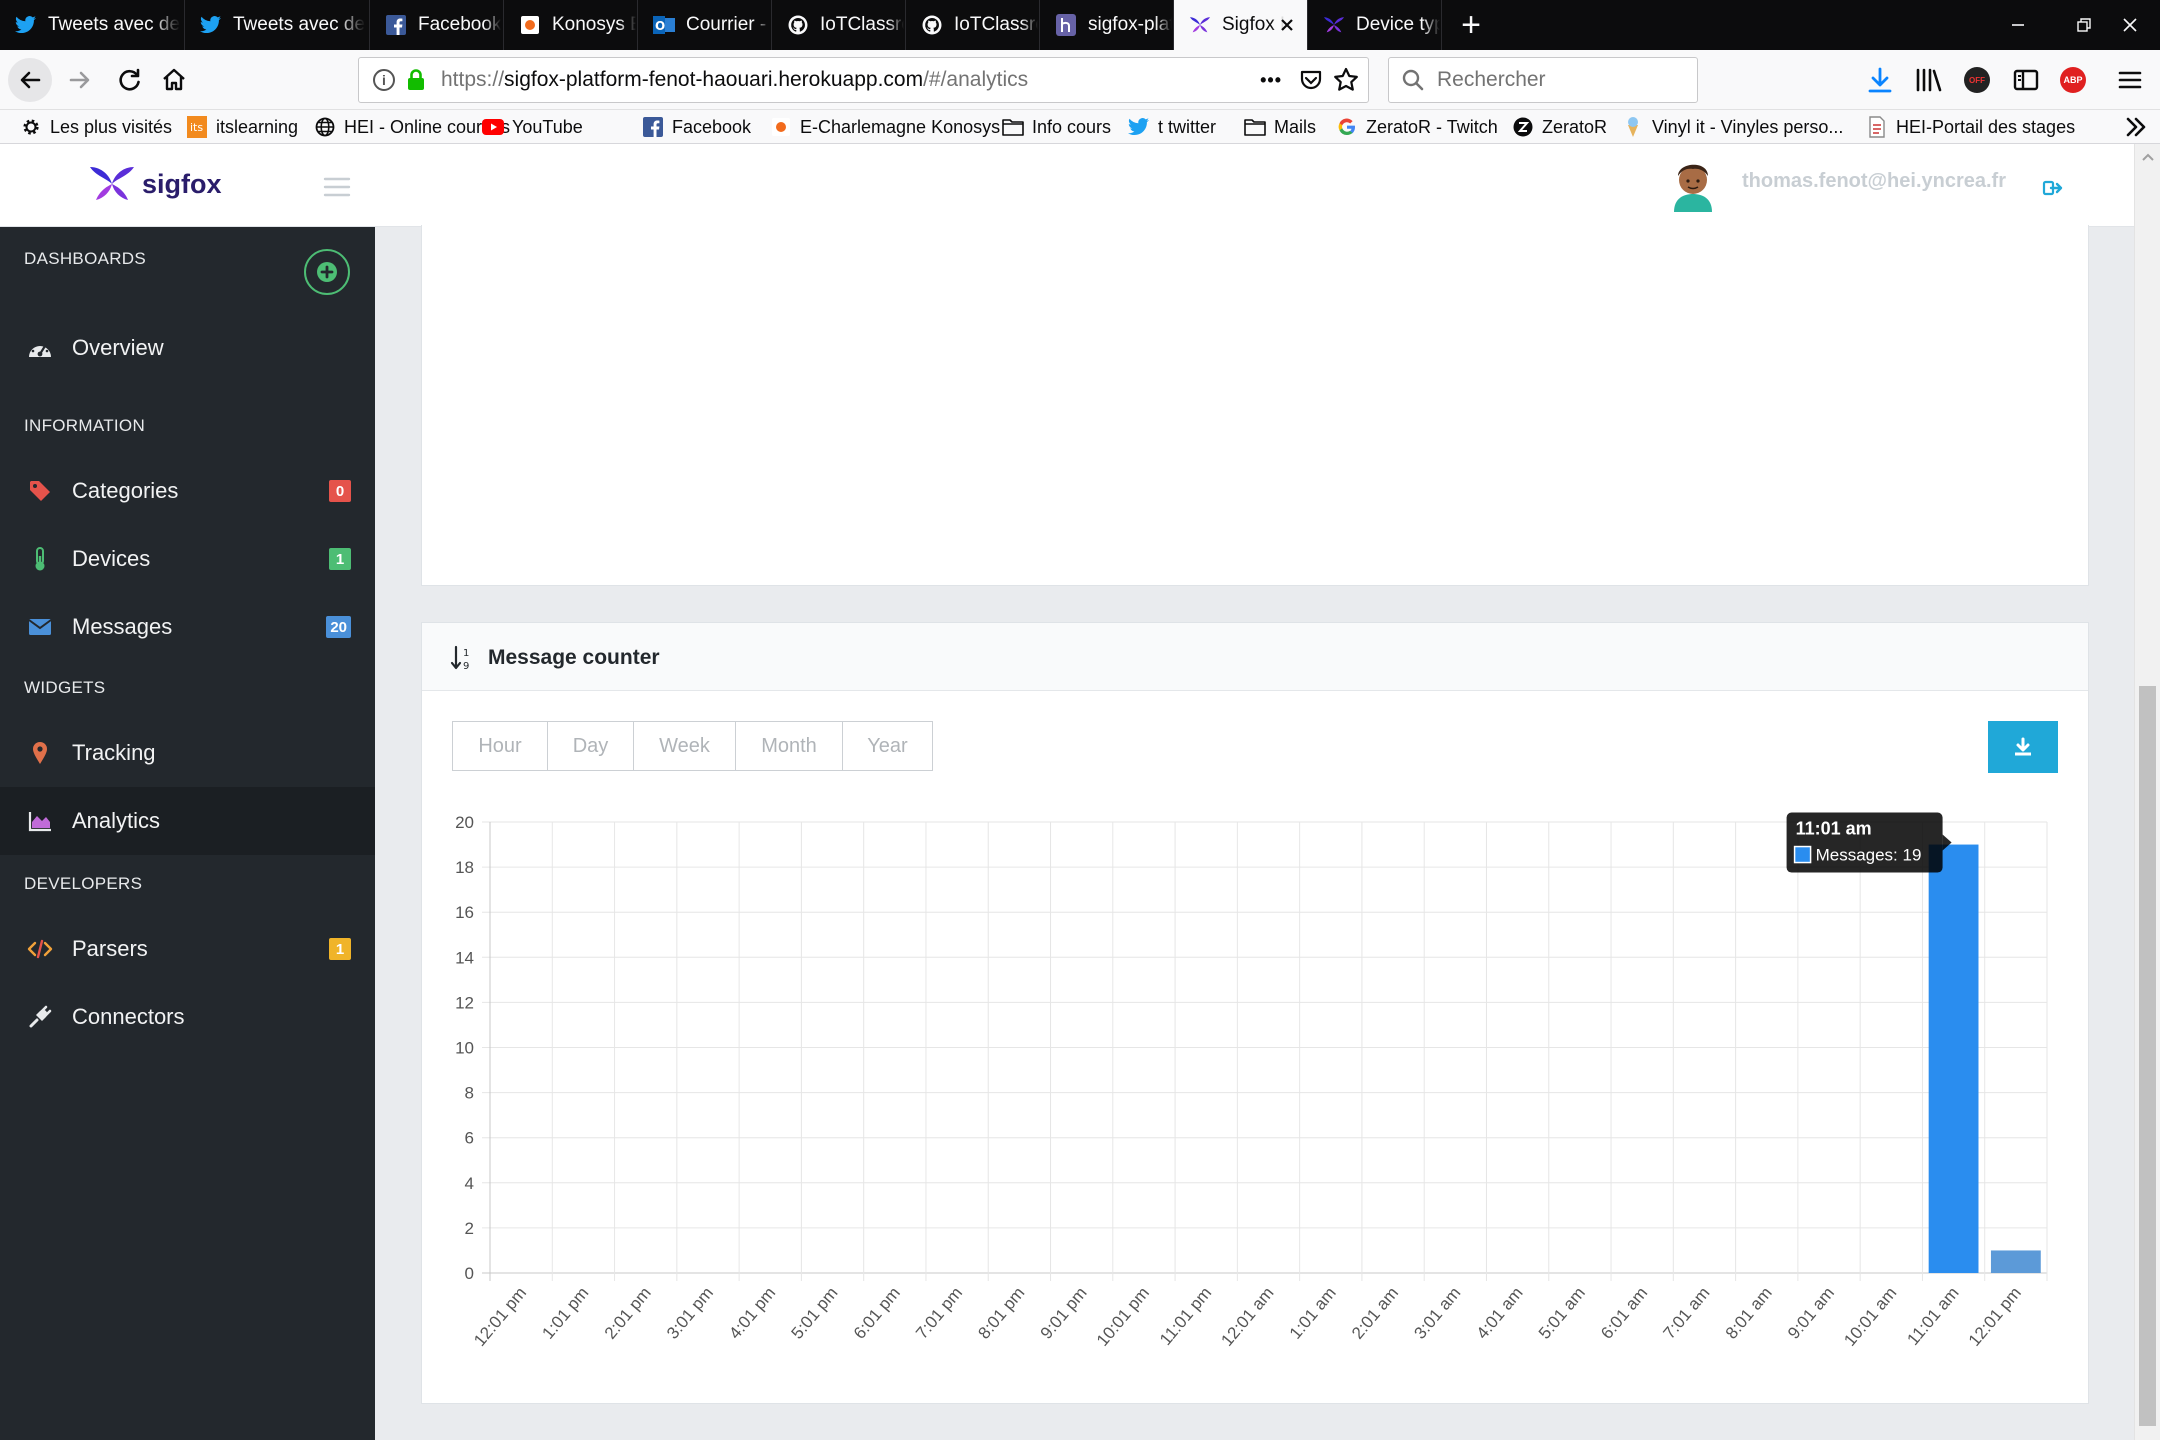 Image resolution: width=2160 pixels, height=1440 pixels. I want to click on reload-button, so click(130, 80).